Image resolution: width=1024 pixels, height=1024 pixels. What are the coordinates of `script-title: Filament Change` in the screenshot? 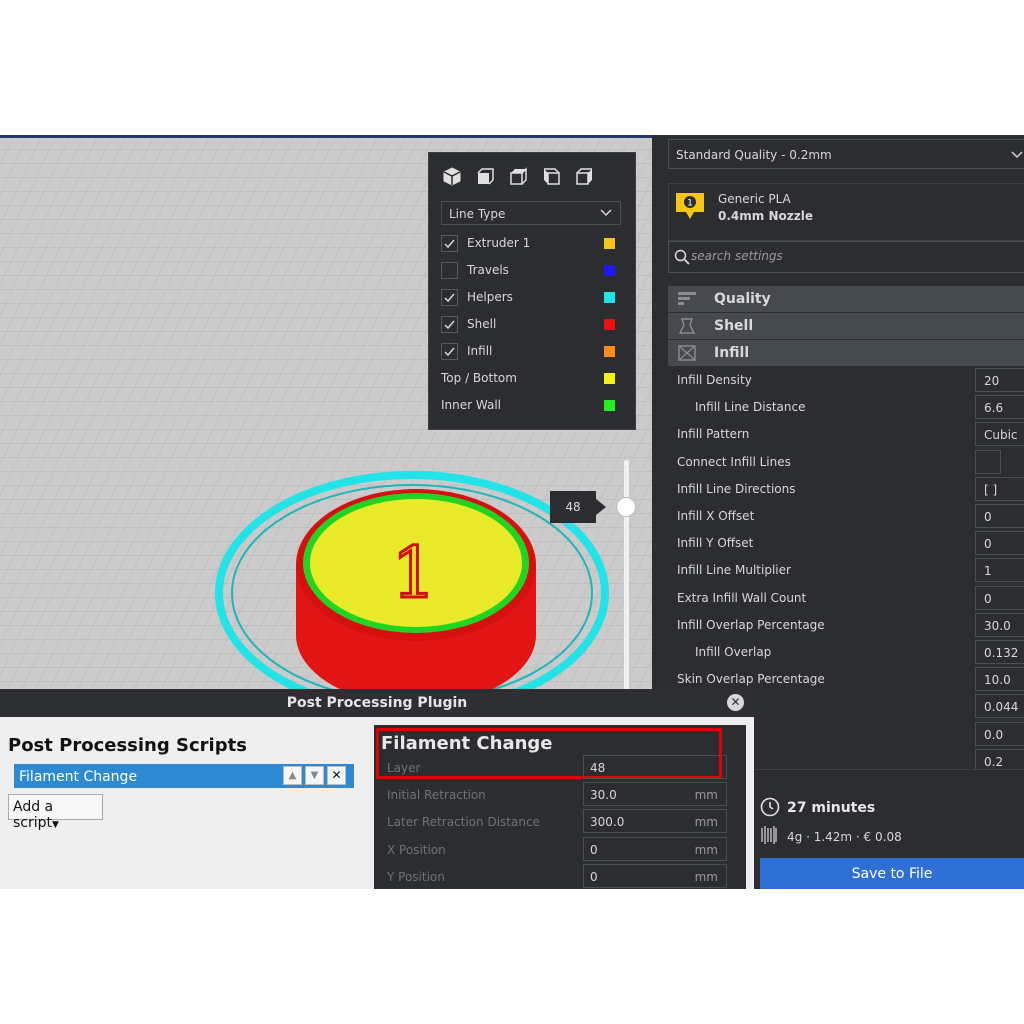 It's located at (467, 743).